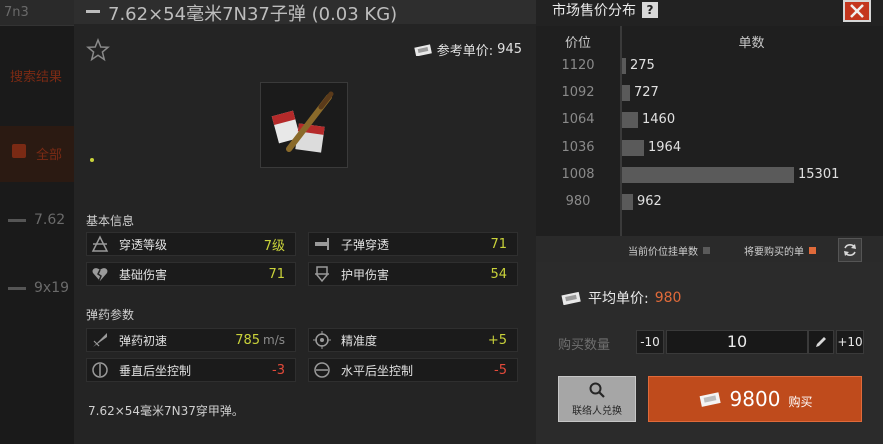 The width and height of the screenshot is (883, 444). What do you see at coordinates (594, 11) in the screenshot?
I see `market-title-text: 市场售价分布` at bounding box center [594, 11].